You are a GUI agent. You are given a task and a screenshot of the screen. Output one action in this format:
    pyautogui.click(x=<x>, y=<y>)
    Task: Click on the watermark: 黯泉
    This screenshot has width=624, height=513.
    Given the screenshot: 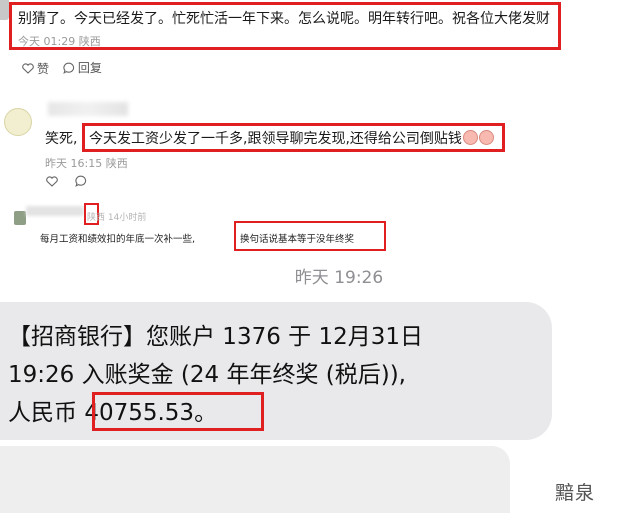 What is the action you would take?
    pyautogui.click(x=575, y=493)
    